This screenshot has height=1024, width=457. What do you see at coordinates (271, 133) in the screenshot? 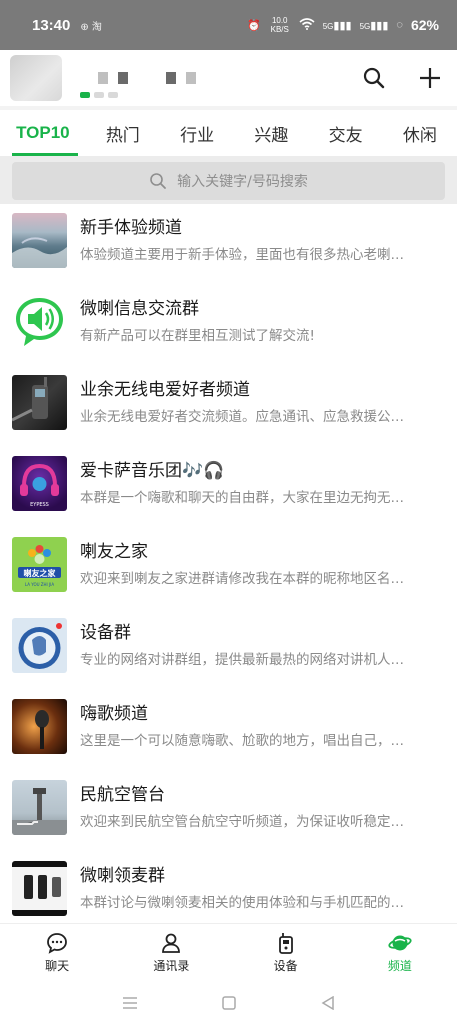
I see `tab-interest: 兴趣` at bounding box center [271, 133].